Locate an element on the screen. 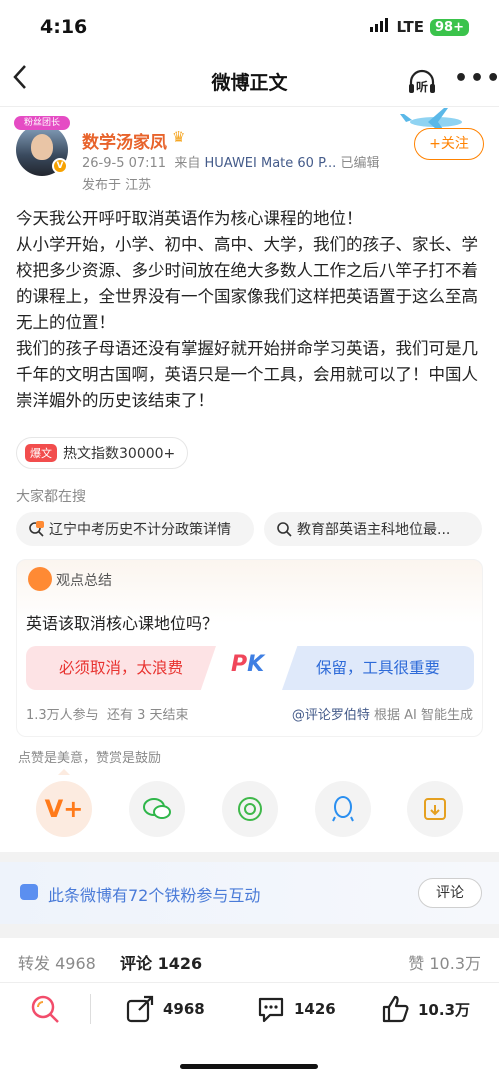 Image resolution: width=499 pixels, height=1080 pixels. wechat-share-button is located at coordinates (157, 809).